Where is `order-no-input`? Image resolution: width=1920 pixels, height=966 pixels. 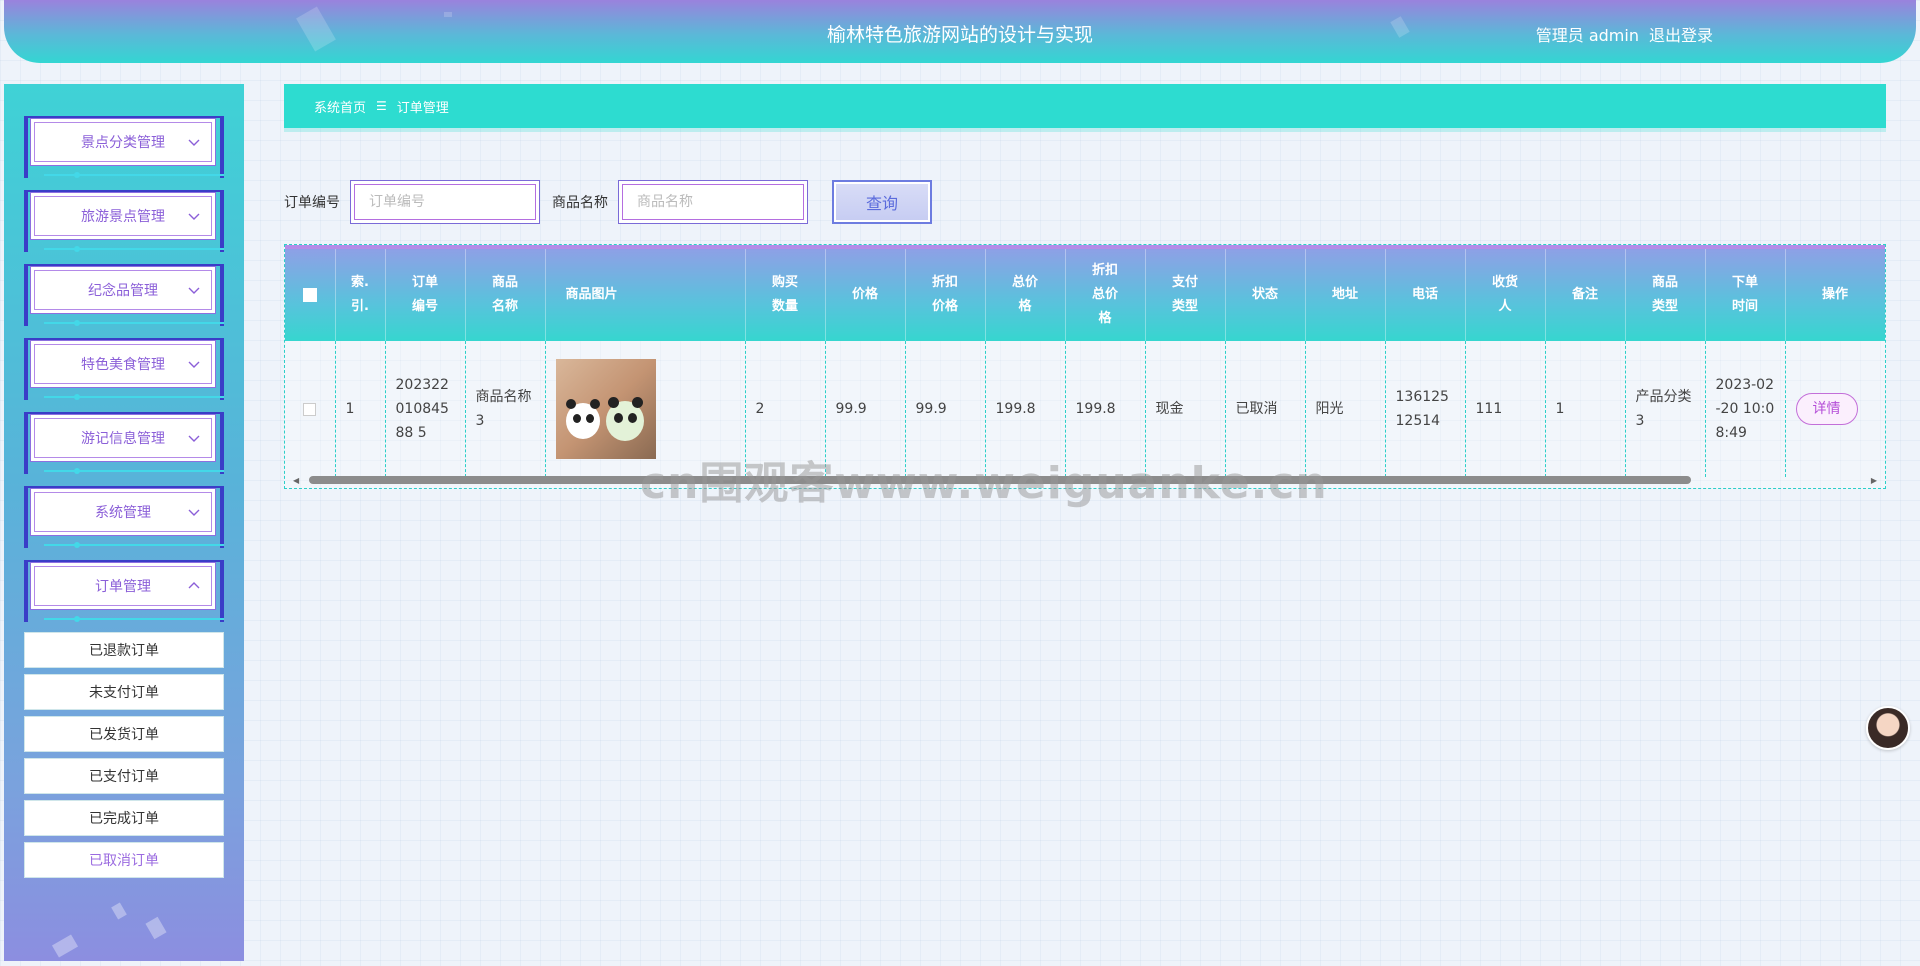 order-no-input is located at coordinates (445, 202).